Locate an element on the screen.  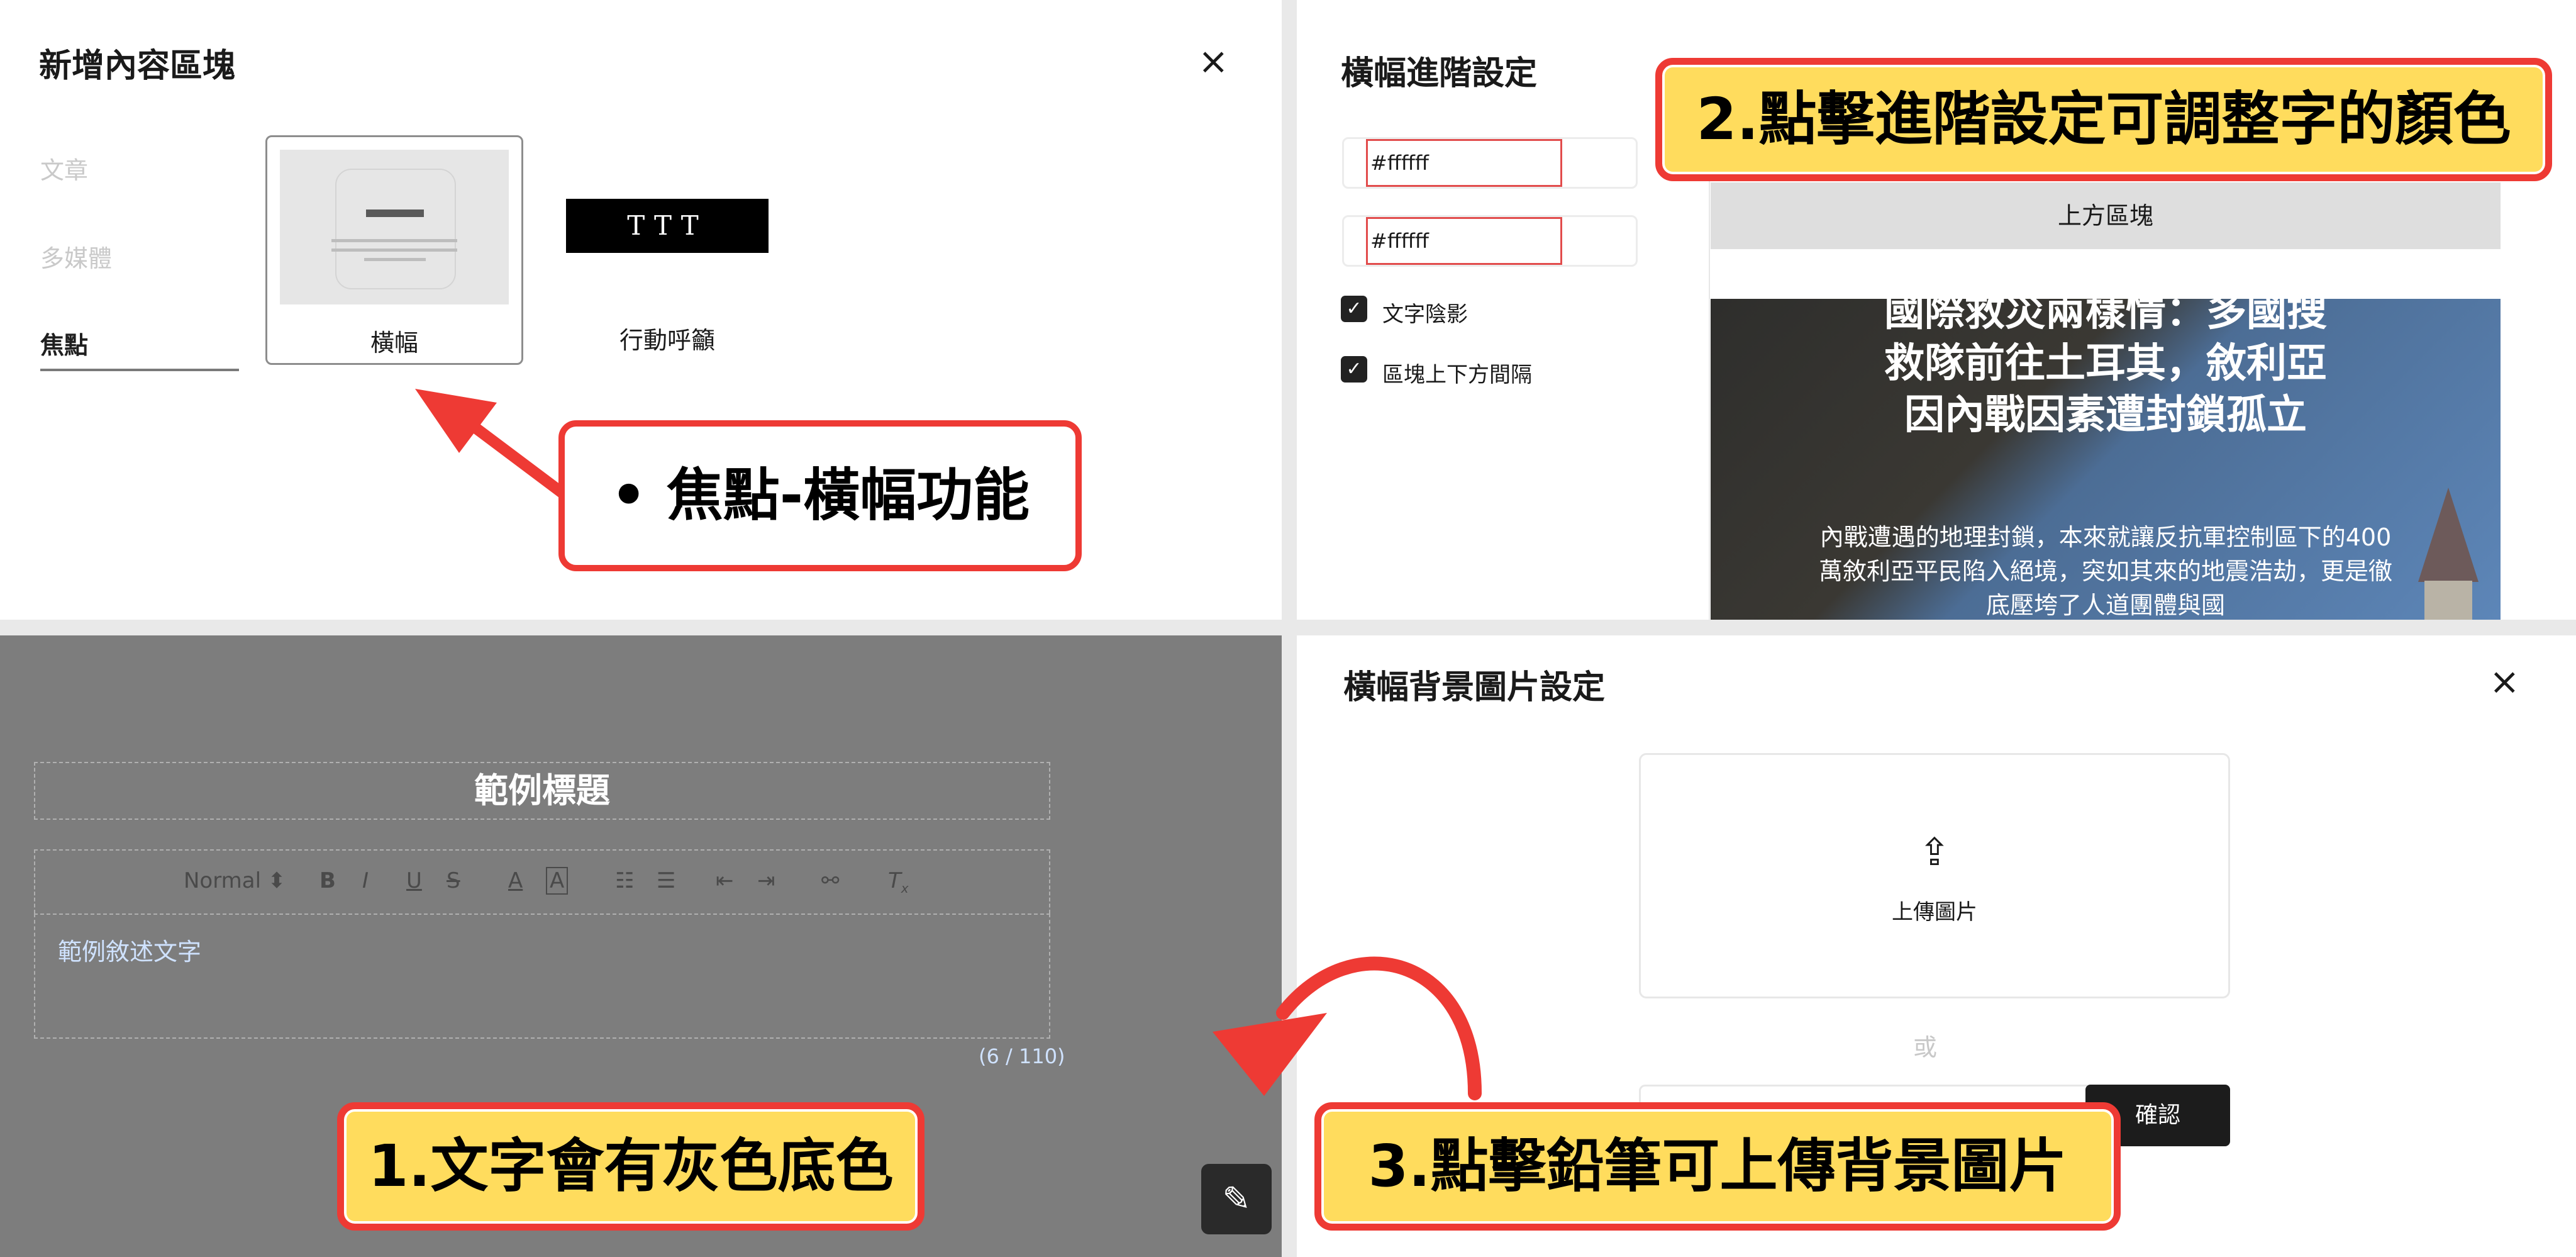
callout-banner-feature: • 焦點-橫幅功能 is located at coordinates (820, 495).